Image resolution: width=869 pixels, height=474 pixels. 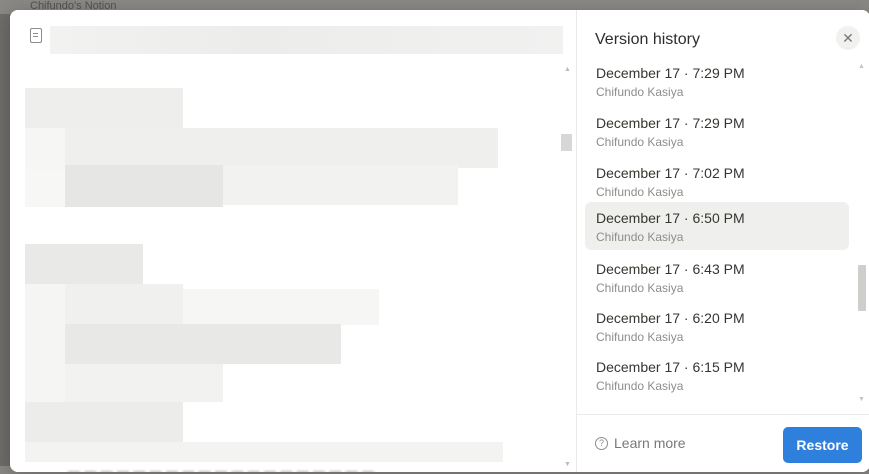 I want to click on version-date: December 17 · 7:02 PM, so click(x=670, y=173).